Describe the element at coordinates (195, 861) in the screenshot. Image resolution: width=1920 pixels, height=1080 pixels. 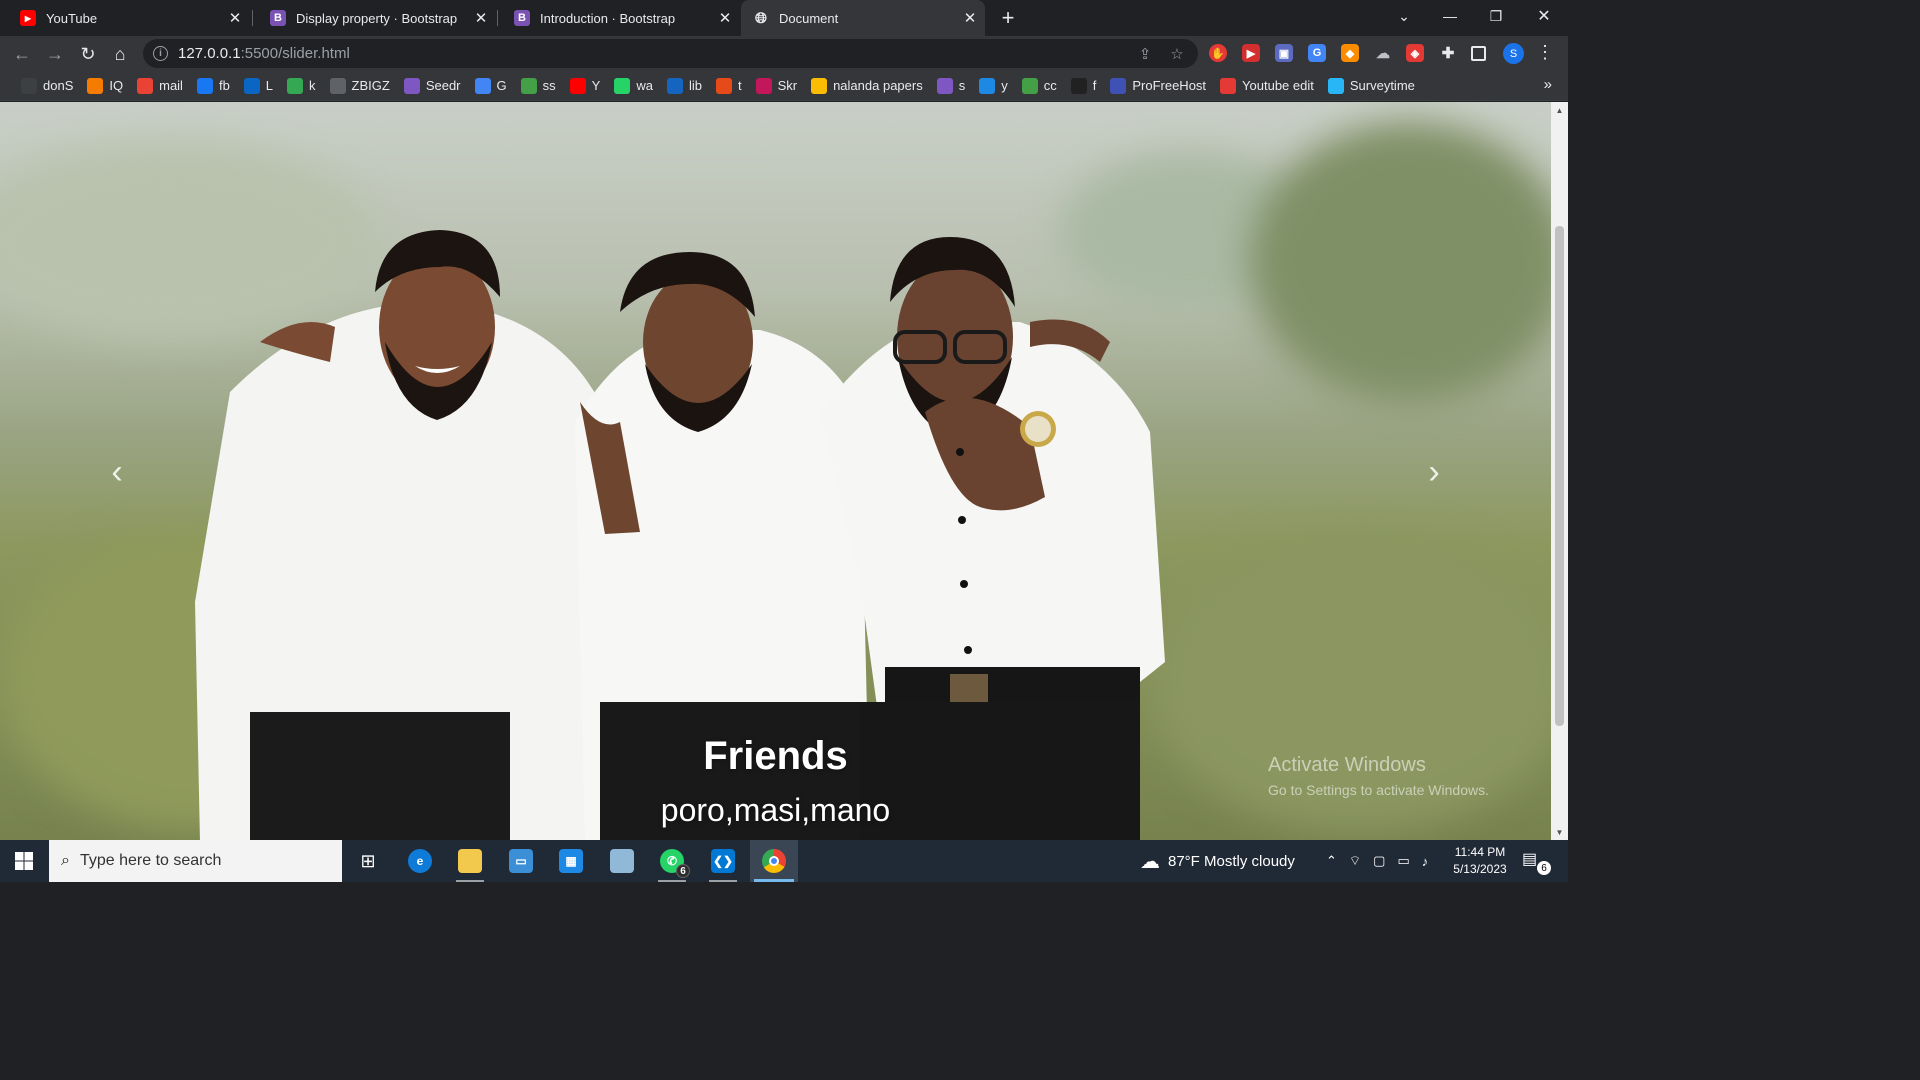
I see `taskbar-search-box: ⌕ Type here to search` at that location.